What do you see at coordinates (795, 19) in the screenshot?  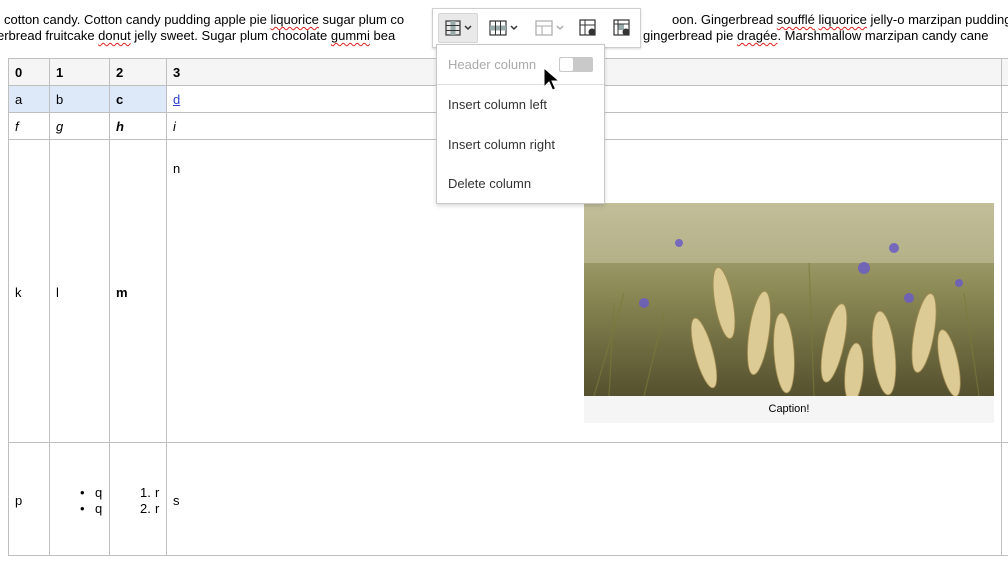 I see `spelling-error: soufflé` at bounding box center [795, 19].